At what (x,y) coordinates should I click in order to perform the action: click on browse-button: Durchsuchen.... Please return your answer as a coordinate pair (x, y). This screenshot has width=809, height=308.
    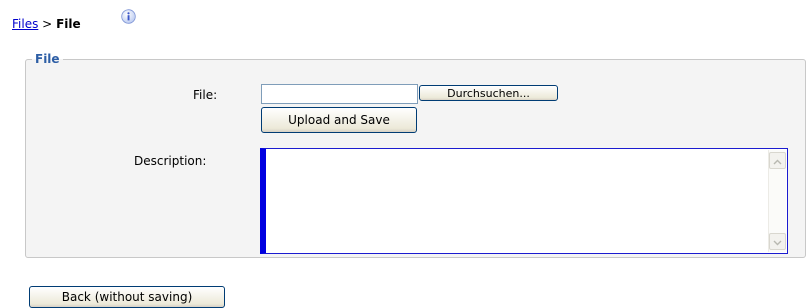
    Looking at the image, I should click on (488, 93).